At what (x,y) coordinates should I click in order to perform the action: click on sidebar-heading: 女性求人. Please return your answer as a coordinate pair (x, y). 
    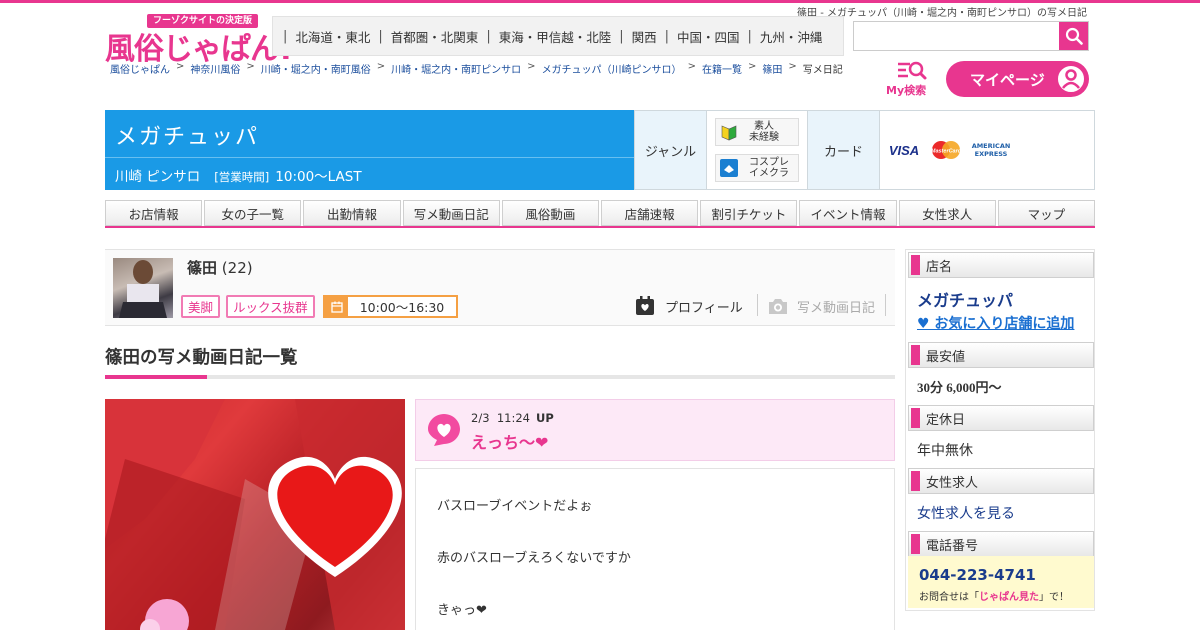
    Looking at the image, I should click on (1001, 481).